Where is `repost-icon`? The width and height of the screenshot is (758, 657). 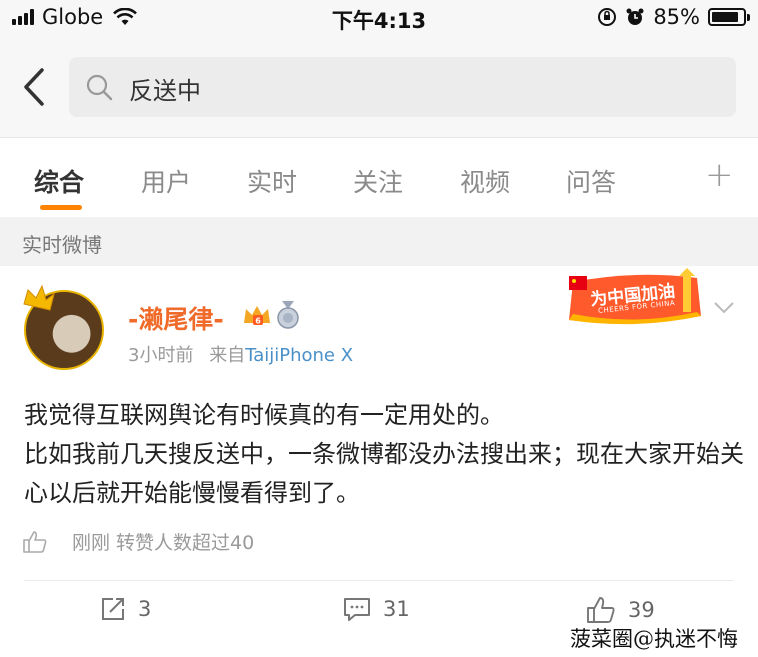
repost-icon is located at coordinates (113, 609).